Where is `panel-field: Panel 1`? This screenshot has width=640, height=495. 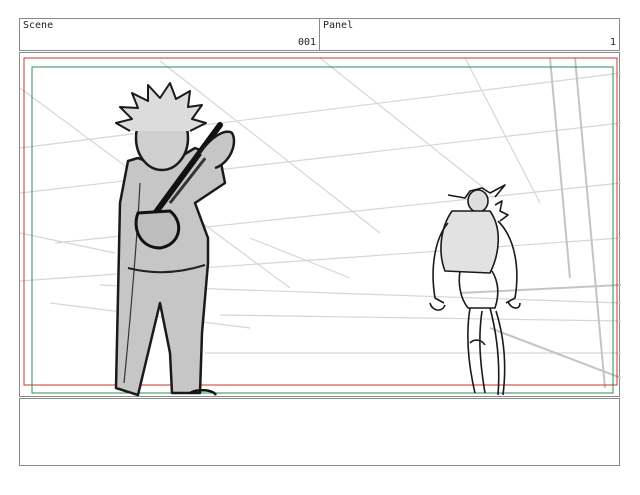 panel-field: Panel 1 is located at coordinates (469, 34).